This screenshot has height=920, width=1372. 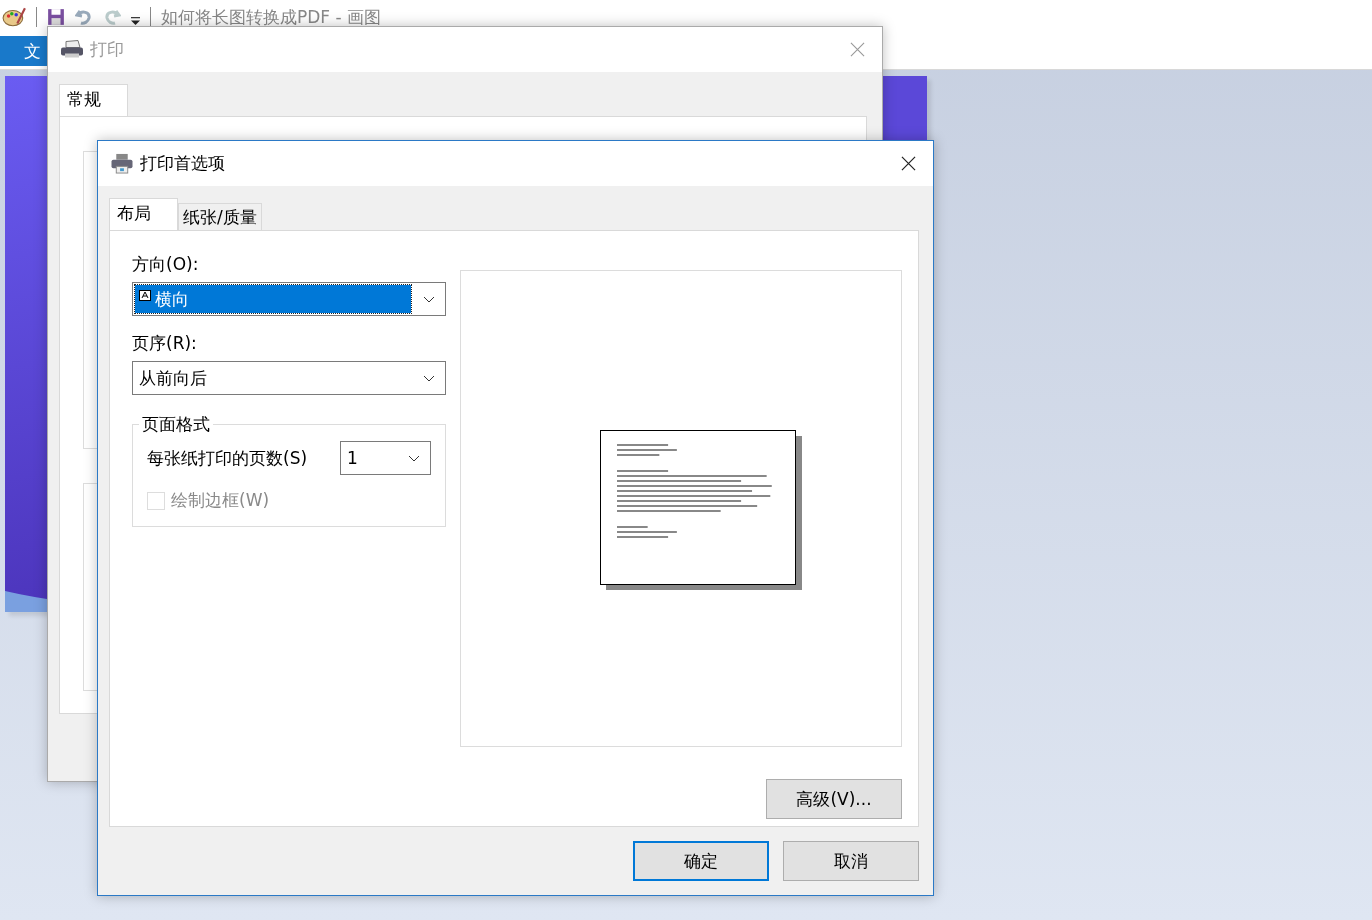 I want to click on undo-icon, so click(x=84, y=17).